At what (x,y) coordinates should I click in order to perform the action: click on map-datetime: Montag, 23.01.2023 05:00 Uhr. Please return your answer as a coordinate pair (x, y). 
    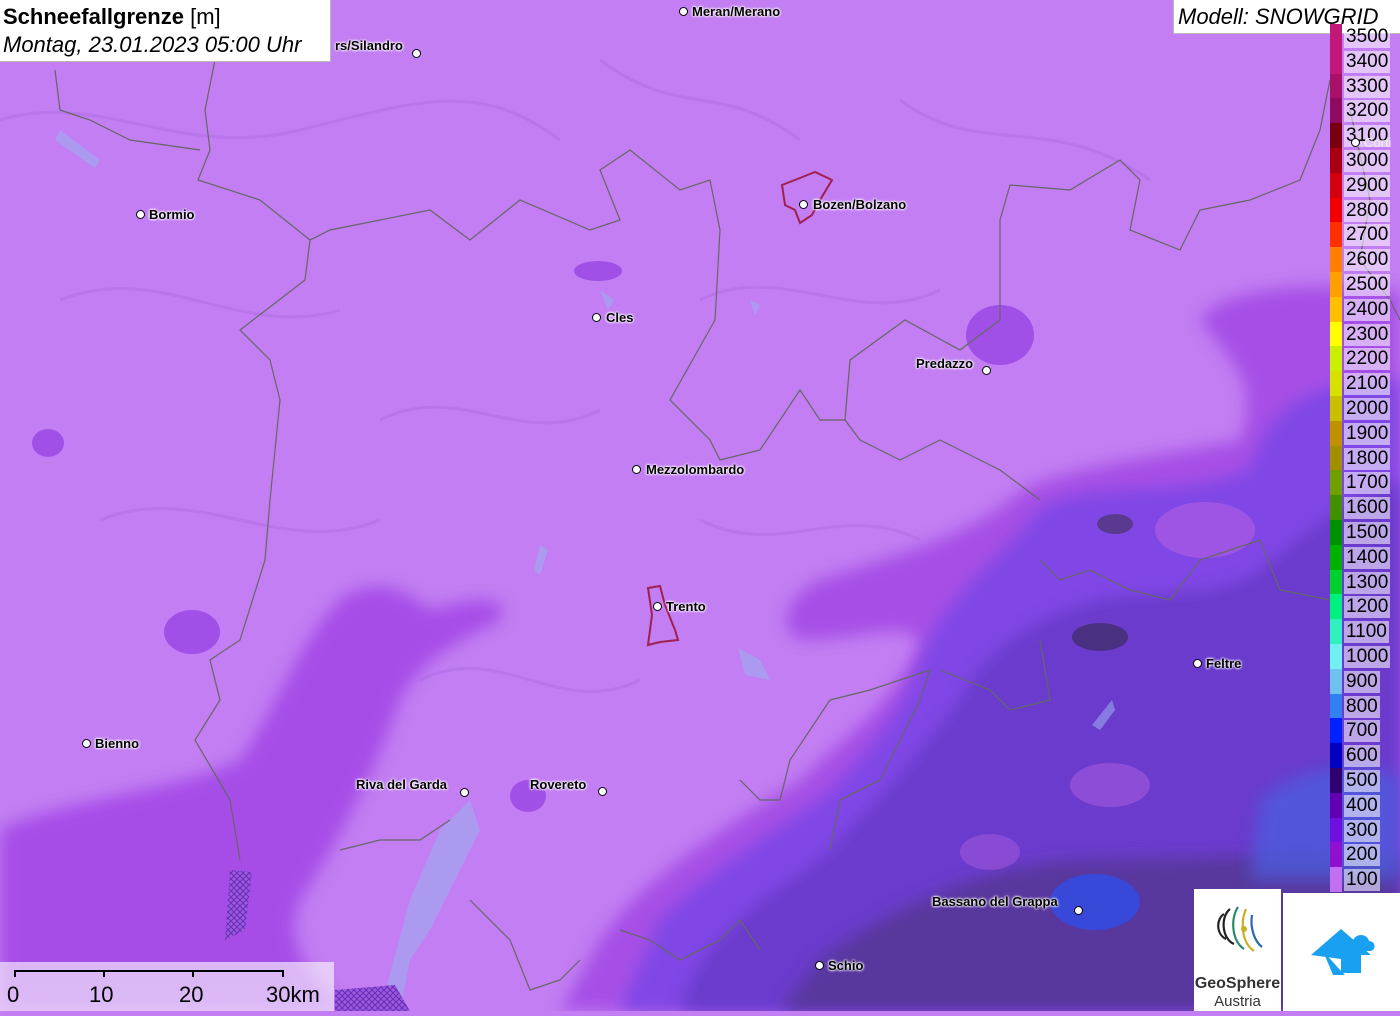
    Looking at the image, I should click on (152, 44).